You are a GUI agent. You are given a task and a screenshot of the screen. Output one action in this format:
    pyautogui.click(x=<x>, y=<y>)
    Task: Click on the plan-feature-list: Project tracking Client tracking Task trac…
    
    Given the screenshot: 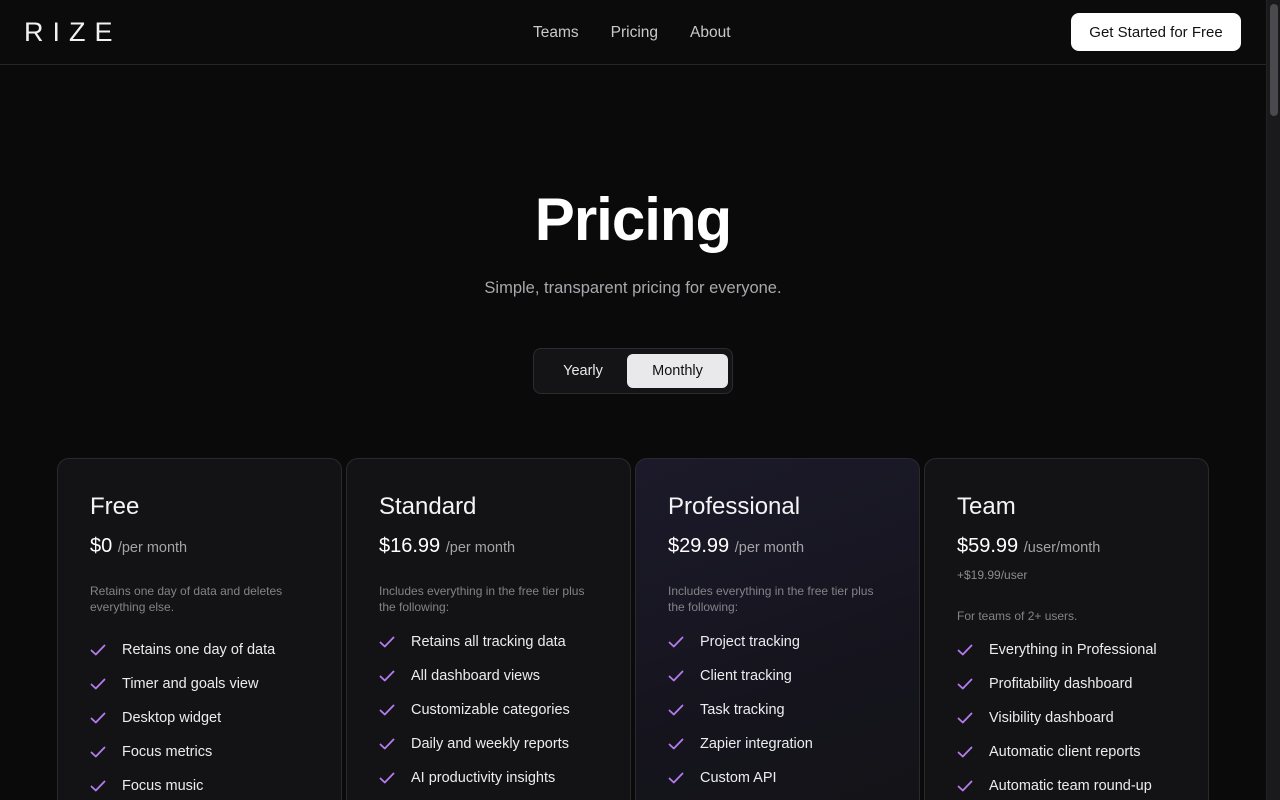 What is the action you would take?
    pyautogui.click(x=740, y=710)
    